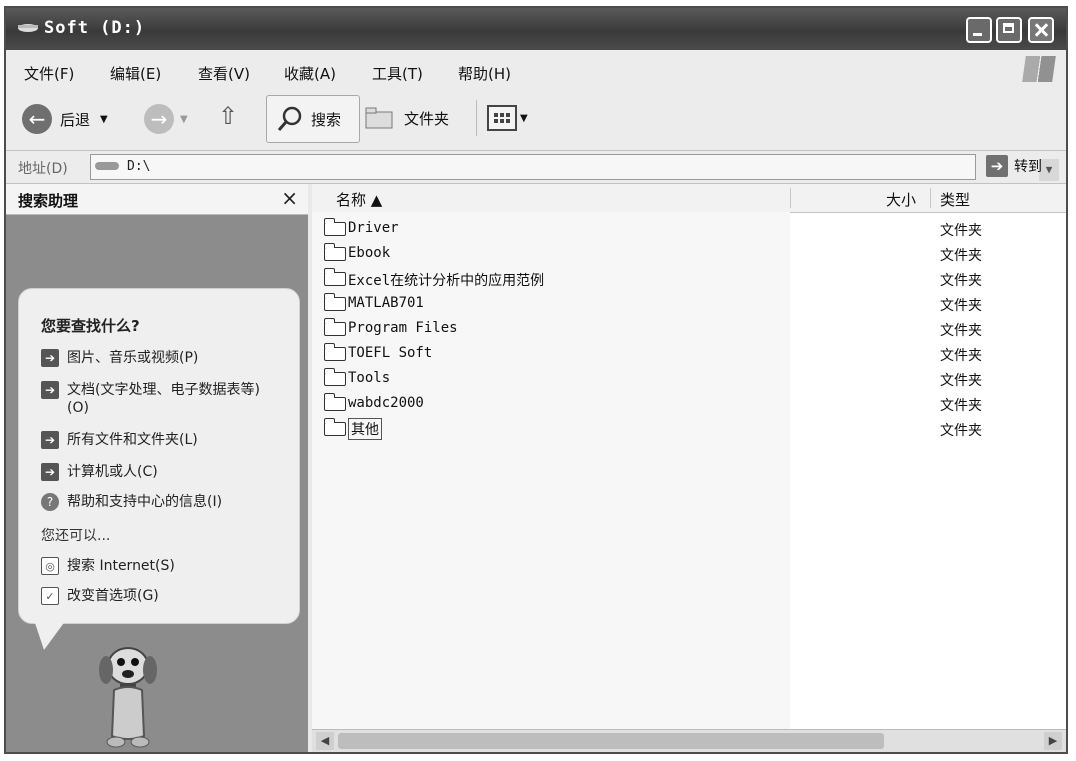 The image size is (1076, 761). I want to click on file-name: wabdc2000, so click(386, 403).